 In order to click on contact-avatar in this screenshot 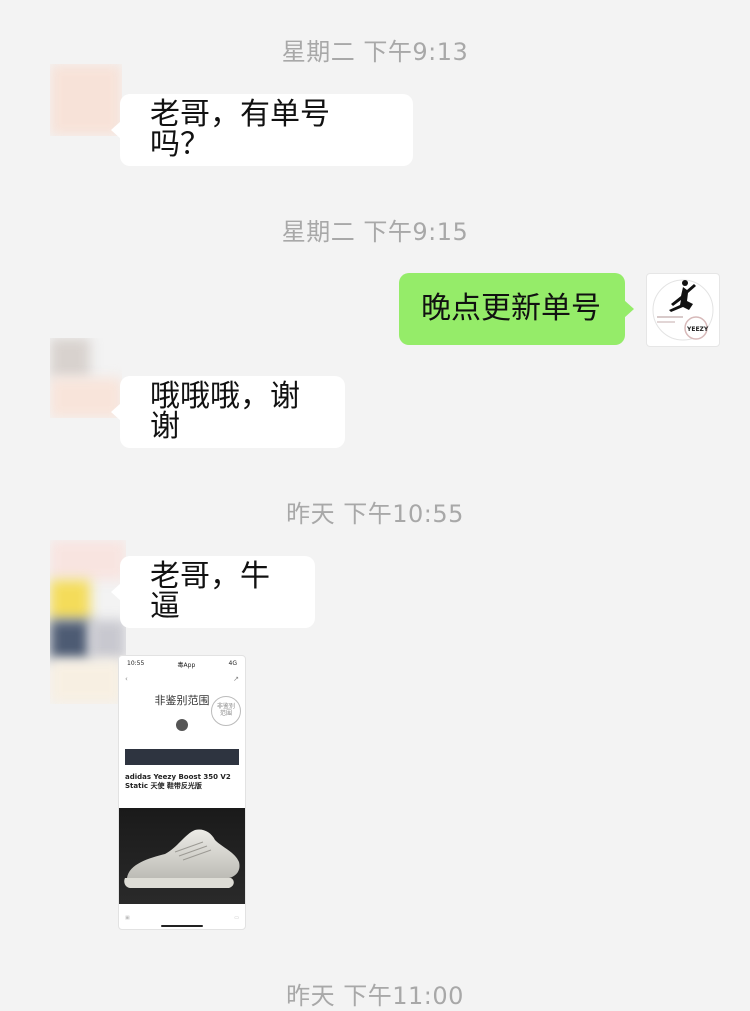, I will do `click(88, 622)`.